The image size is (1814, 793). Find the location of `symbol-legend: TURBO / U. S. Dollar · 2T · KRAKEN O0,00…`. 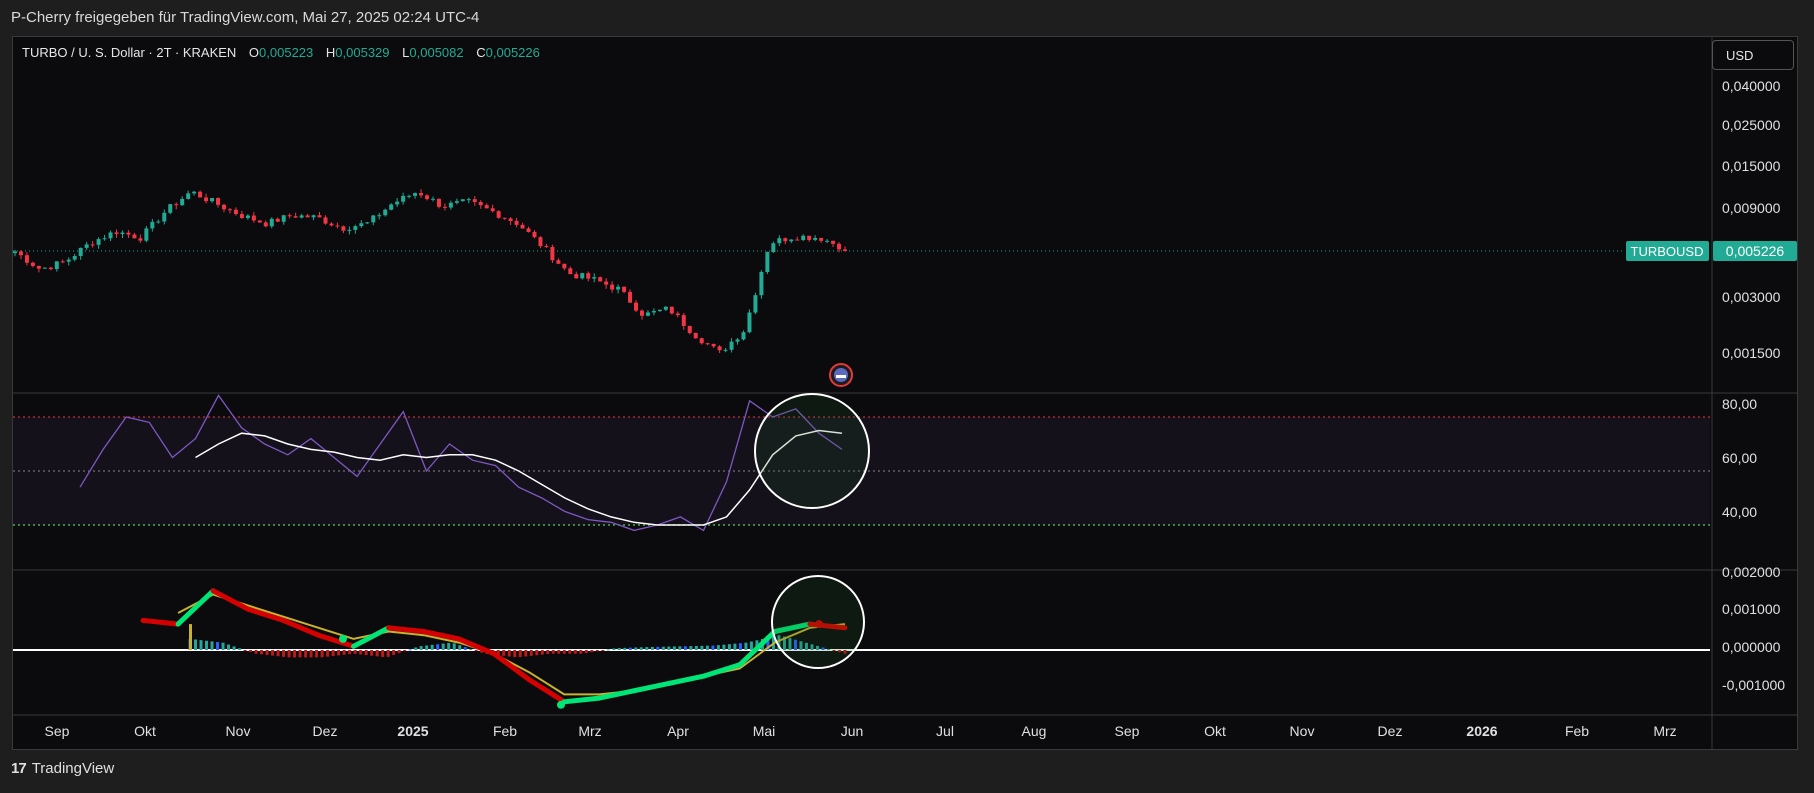

symbol-legend: TURBO / U. S. Dollar · 2T · KRAKEN O0,00… is located at coordinates (281, 52).